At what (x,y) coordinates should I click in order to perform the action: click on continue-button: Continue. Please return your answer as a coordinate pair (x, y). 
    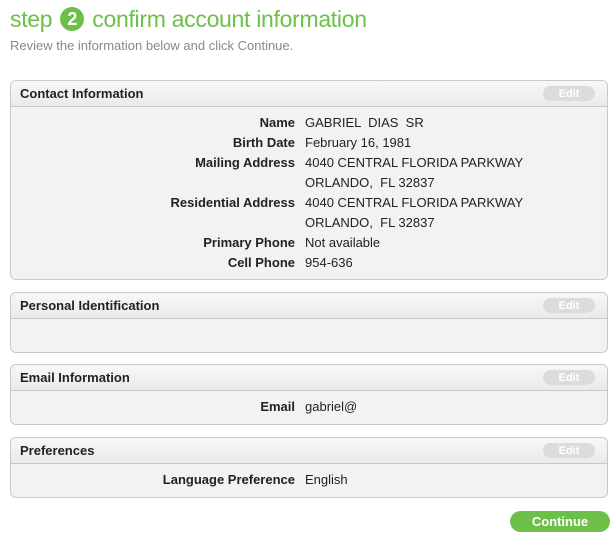
    Looking at the image, I should click on (560, 521).